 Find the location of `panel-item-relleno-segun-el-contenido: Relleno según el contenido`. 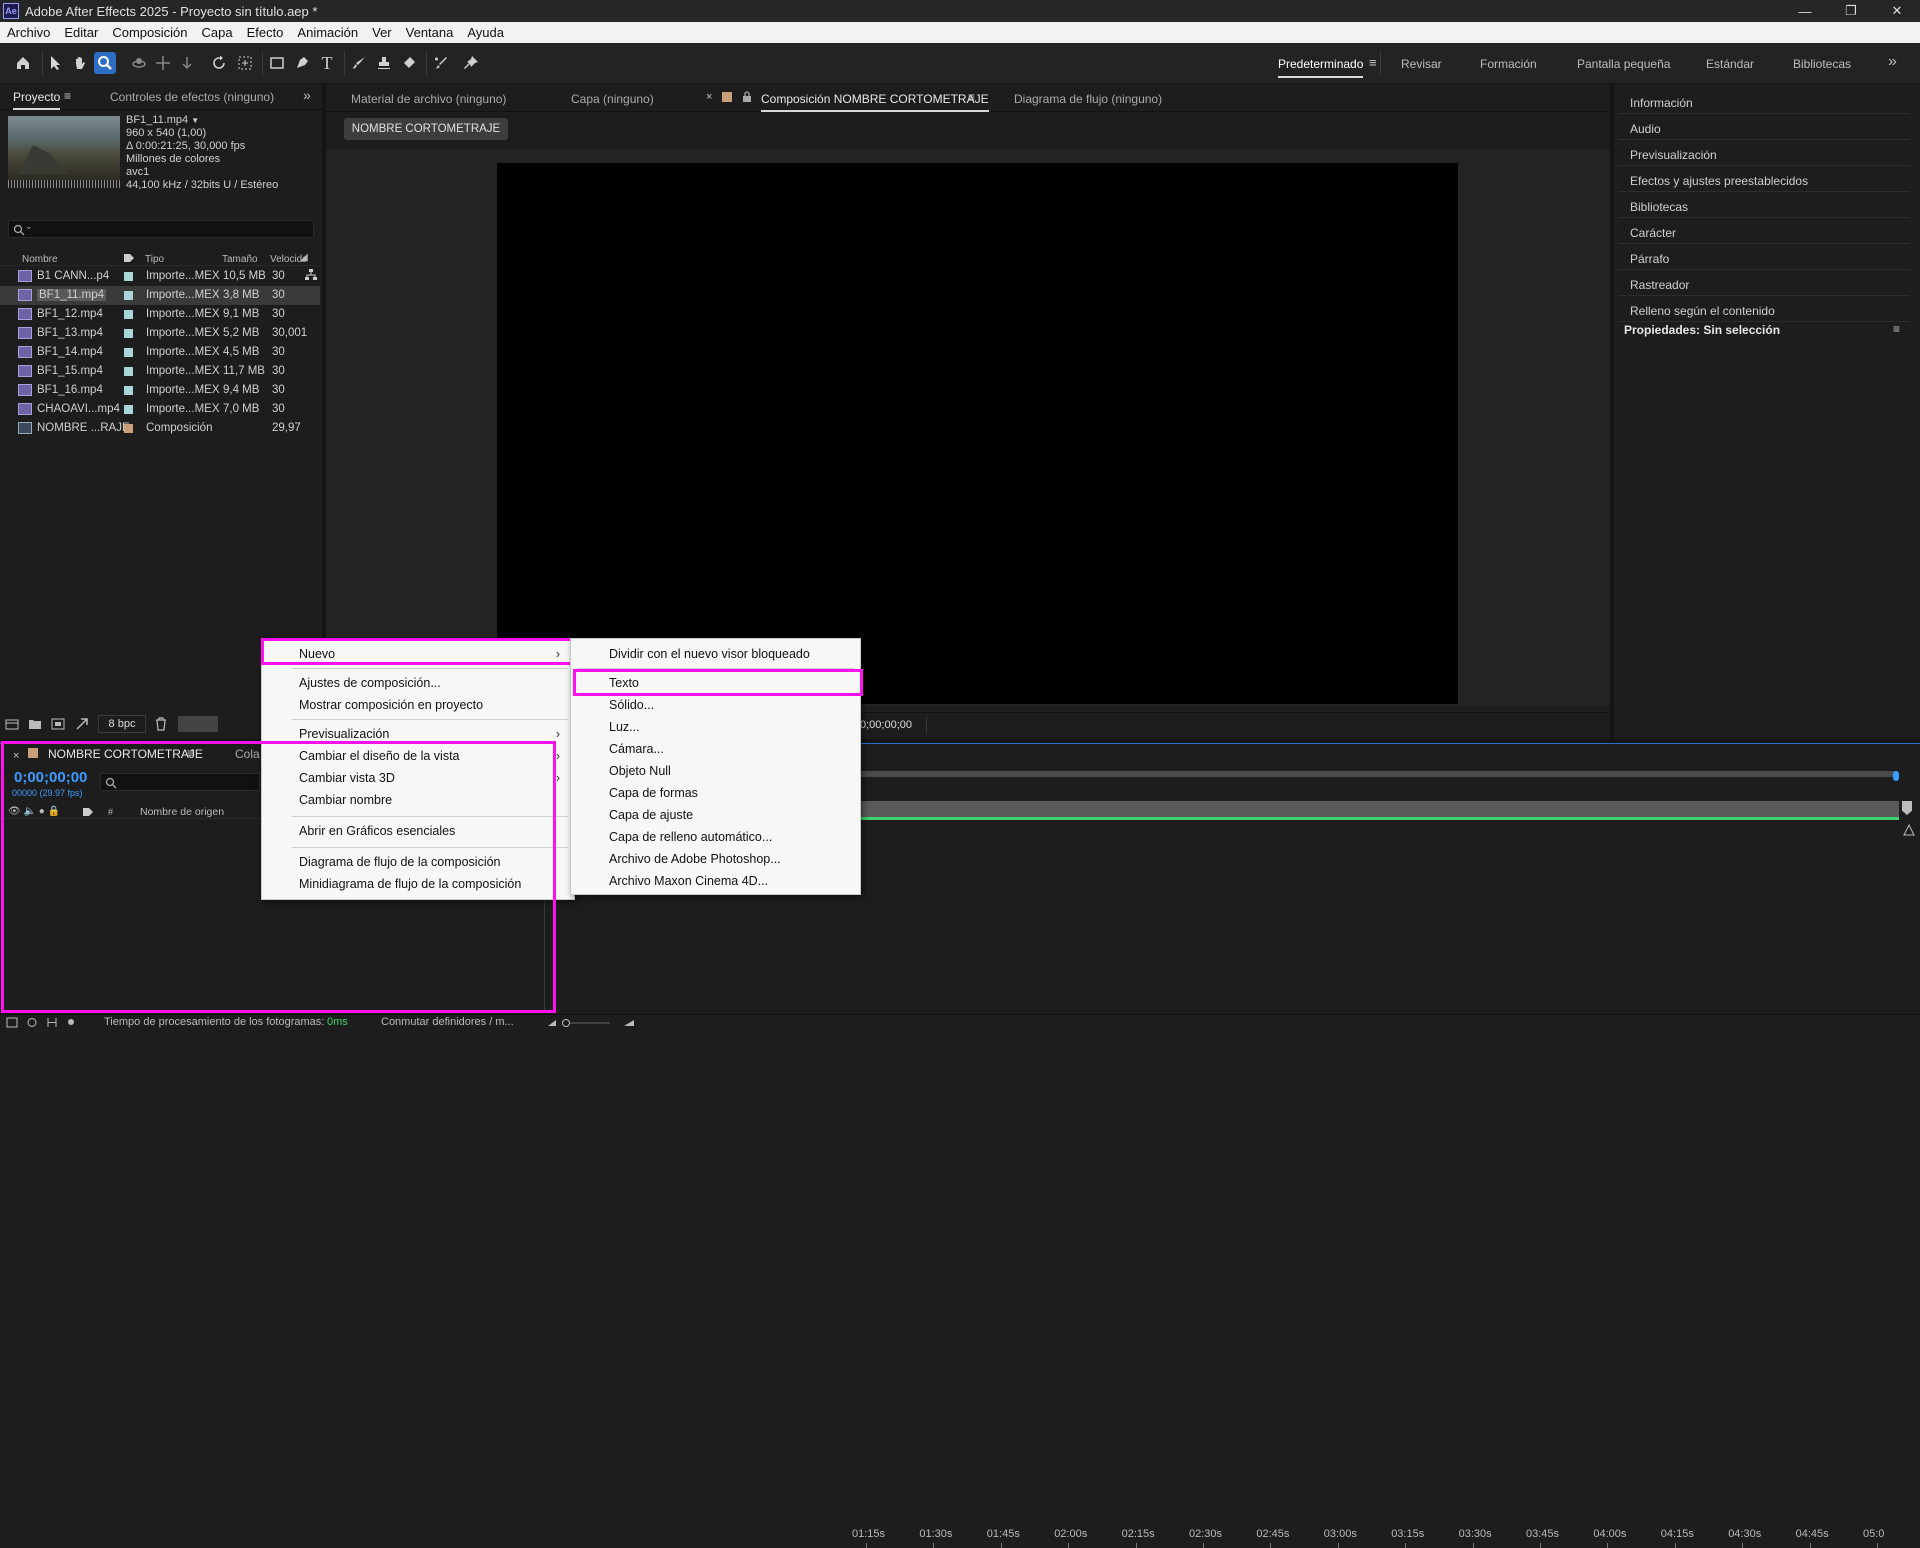

panel-item-relleno-segun-el-contenido: Relleno según el contenido is located at coordinates (1702, 311).